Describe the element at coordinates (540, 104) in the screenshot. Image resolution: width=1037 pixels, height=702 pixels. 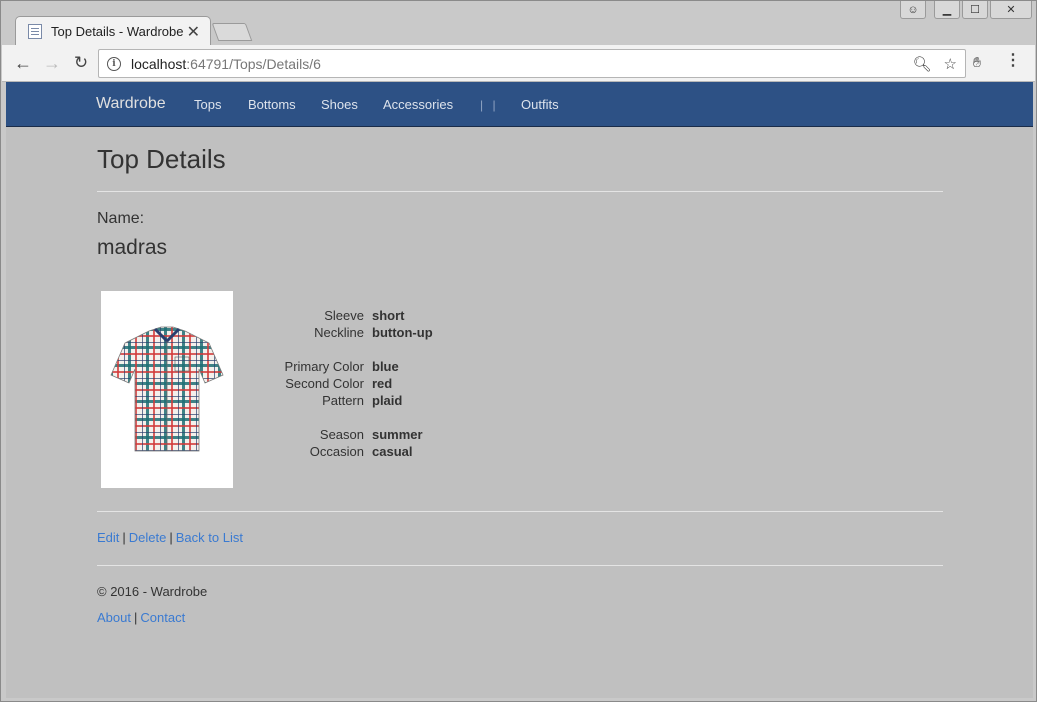
I see `nav-link-outfits: Outfits` at that location.